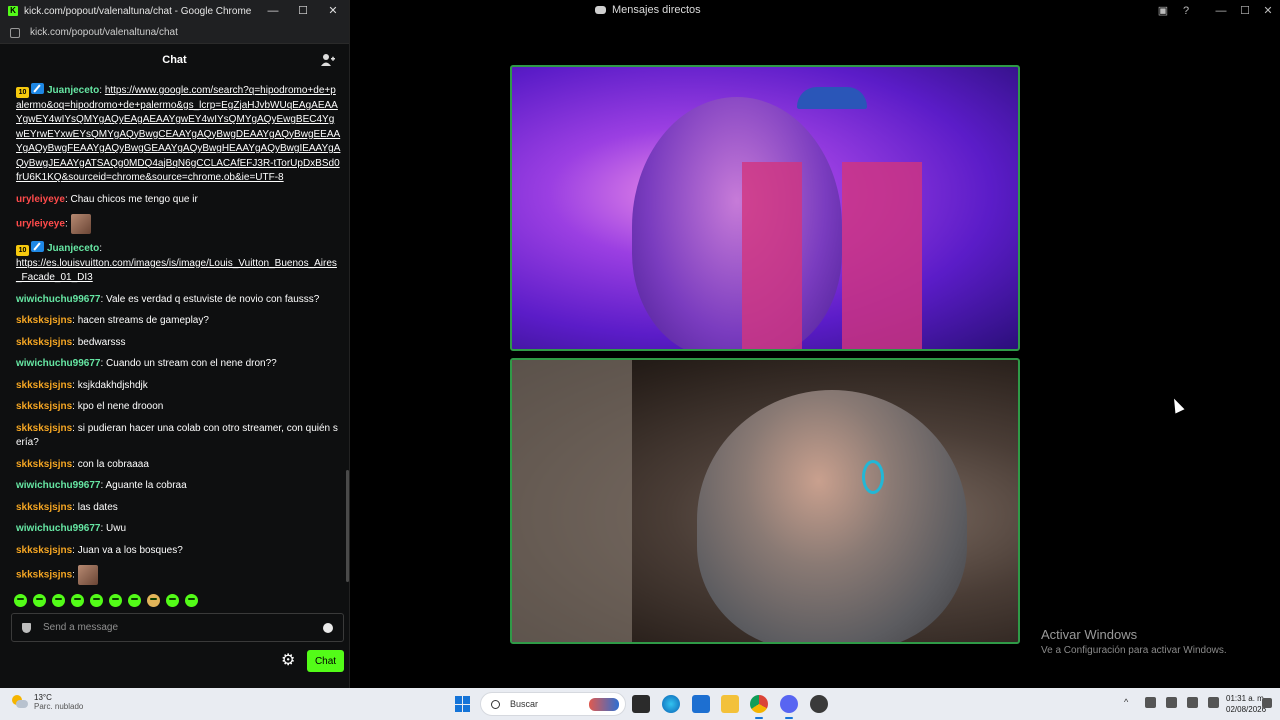 The height and width of the screenshot is (720, 1280). I want to click on activation-subtitle: Ve a Configuración para activar Windows., so click(1134, 650).